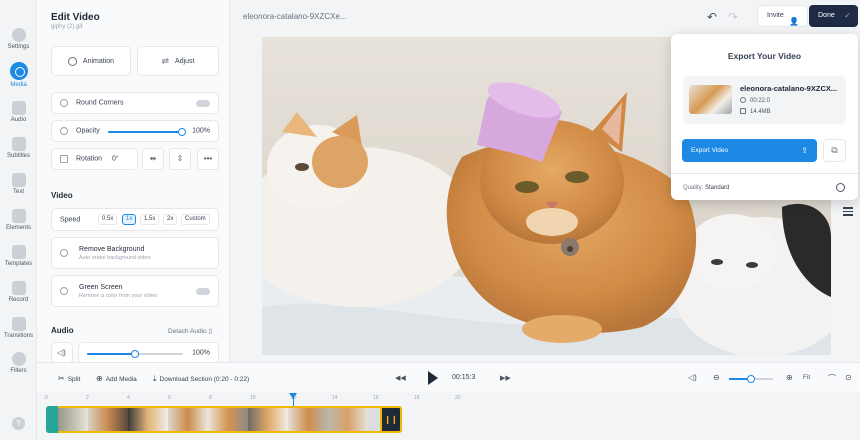  I want to click on ruler-tick: 4, so click(128, 398).